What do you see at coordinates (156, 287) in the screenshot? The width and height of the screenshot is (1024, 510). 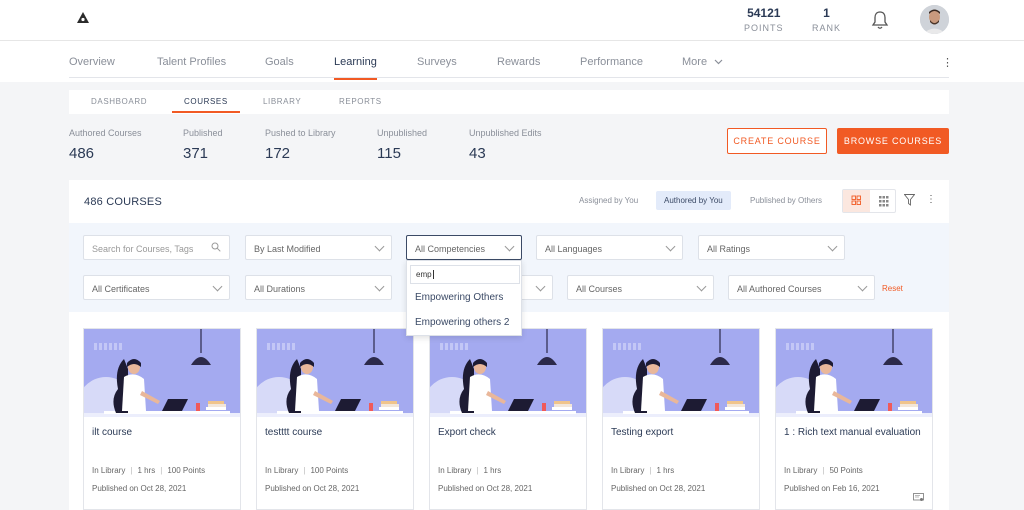 I see `certificates-select: All Certificates` at bounding box center [156, 287].